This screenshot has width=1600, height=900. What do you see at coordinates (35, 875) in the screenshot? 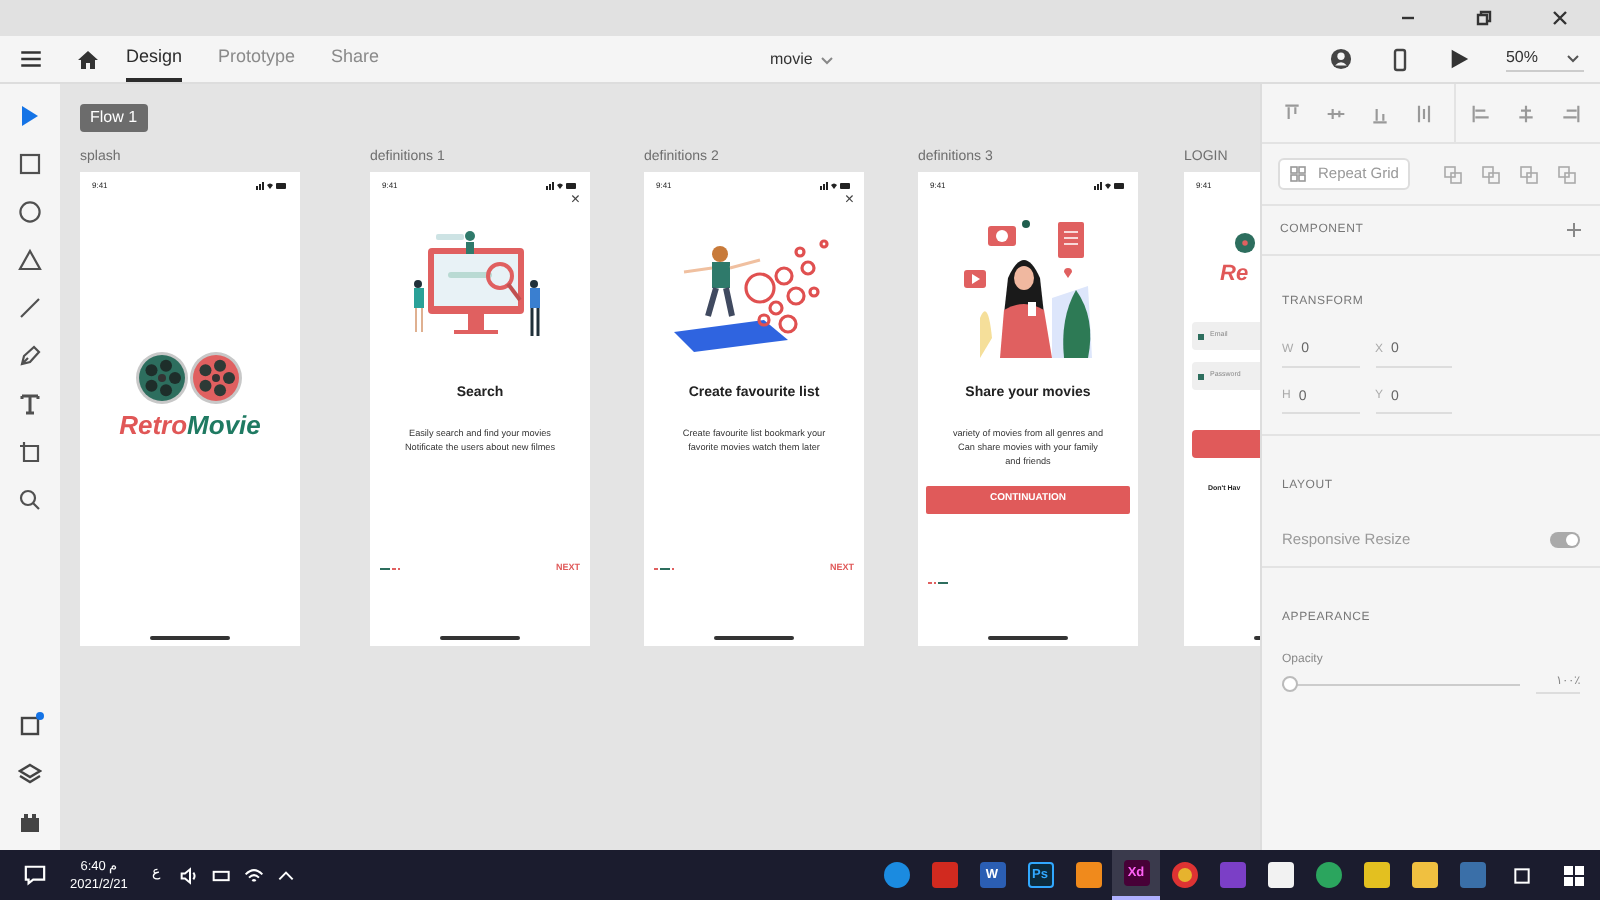
I see `notification-icon` at bounding box center [35, 875].